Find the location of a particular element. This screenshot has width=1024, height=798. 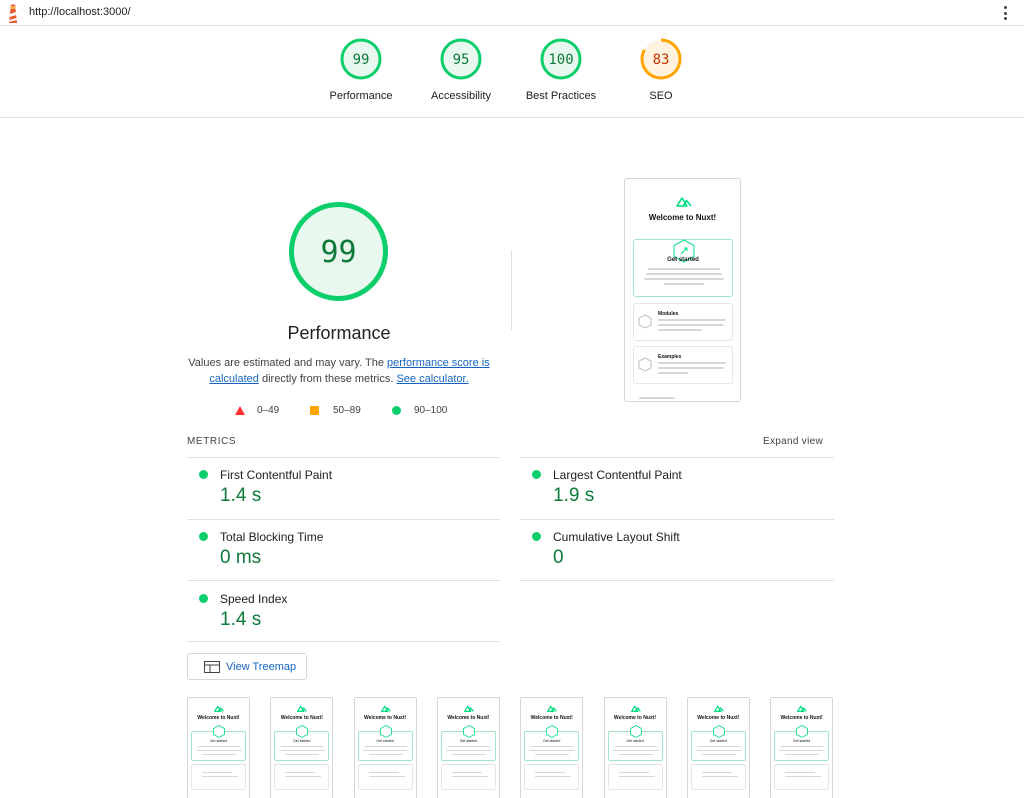

preview-card: Modules is located at coordinates (683, 322).